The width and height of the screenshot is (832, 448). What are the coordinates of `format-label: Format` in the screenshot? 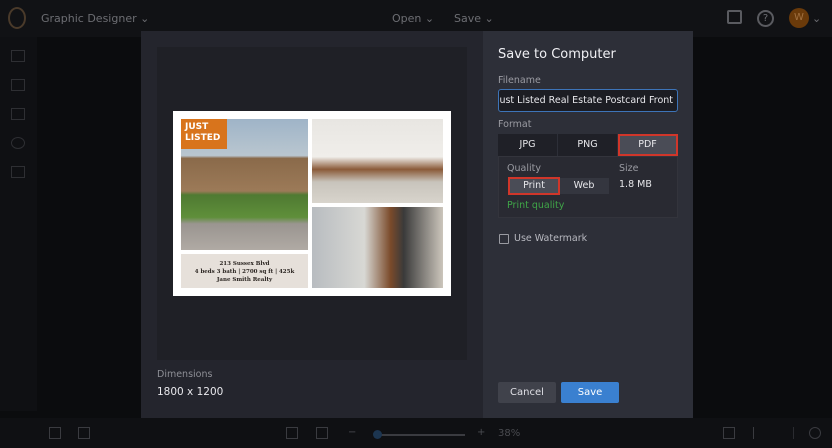 It's located at (515, 124).